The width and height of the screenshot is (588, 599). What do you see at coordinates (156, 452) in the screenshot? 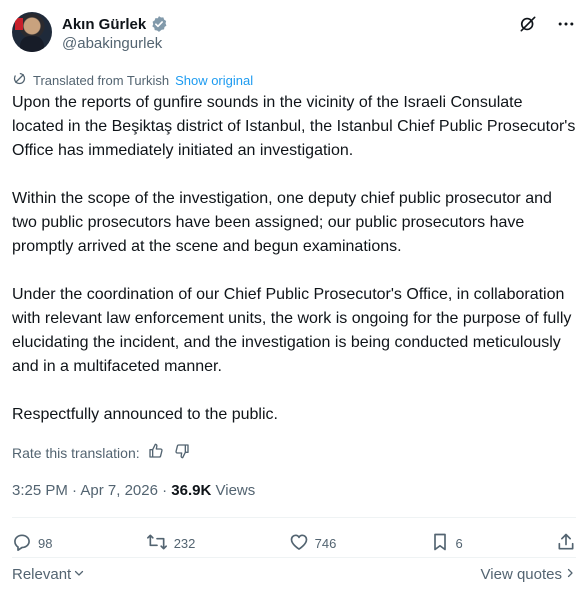
I see `thumbs-up-icon` at bounding box center [156, 452].